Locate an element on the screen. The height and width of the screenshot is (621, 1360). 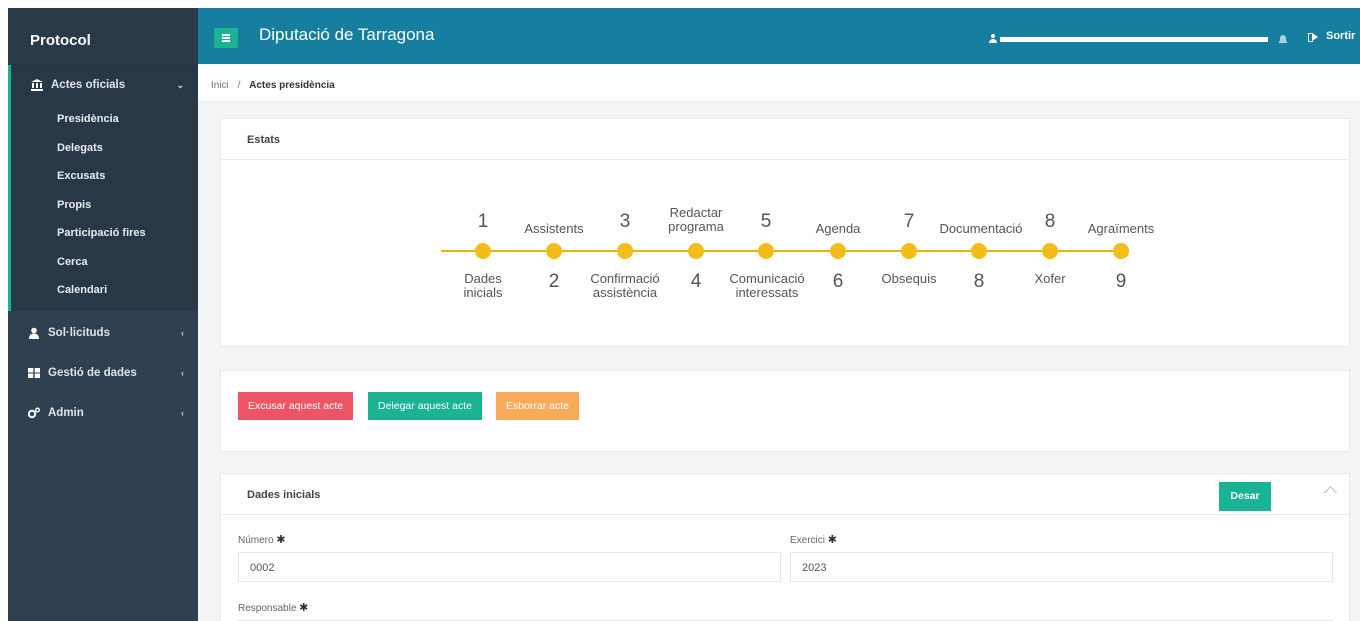
panel-title: Dades inicials is located at coordinates (284, 495).